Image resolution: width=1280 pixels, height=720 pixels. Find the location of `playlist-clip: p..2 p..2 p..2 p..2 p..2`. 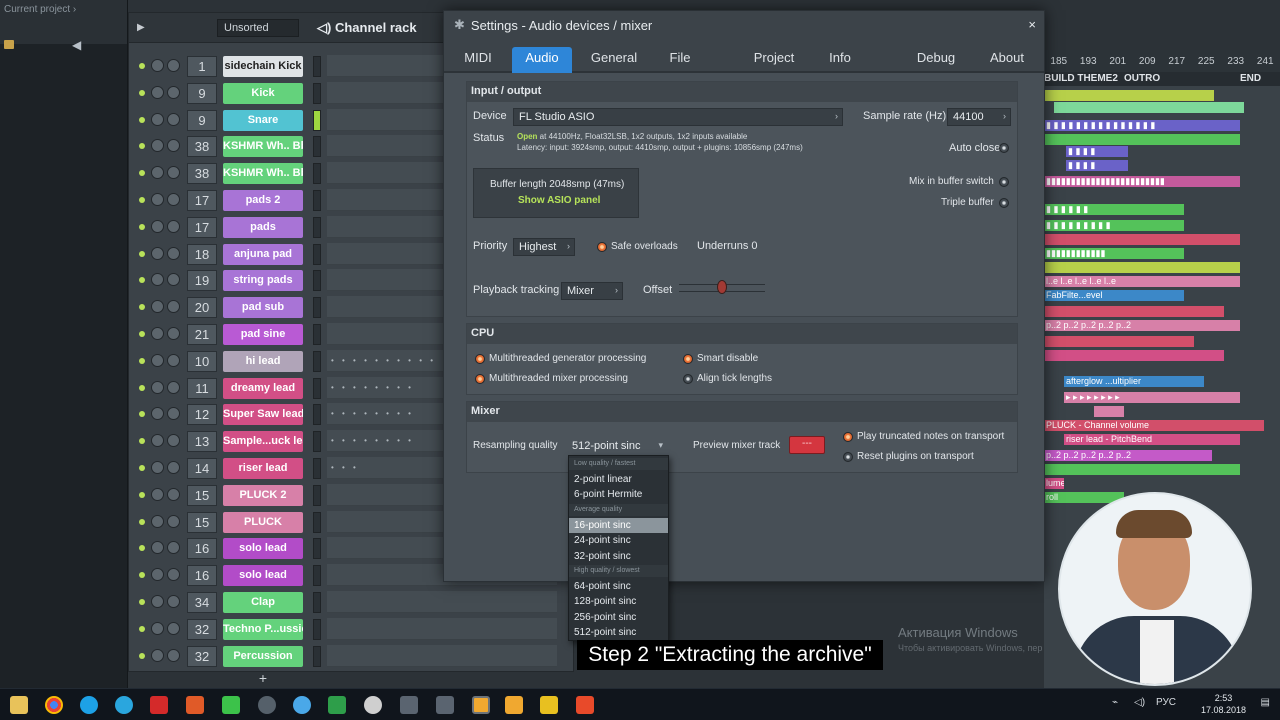

playlist-clip: p..2 p..2 p..2 p..2 p..2 is located at coordinates (1128, 455).